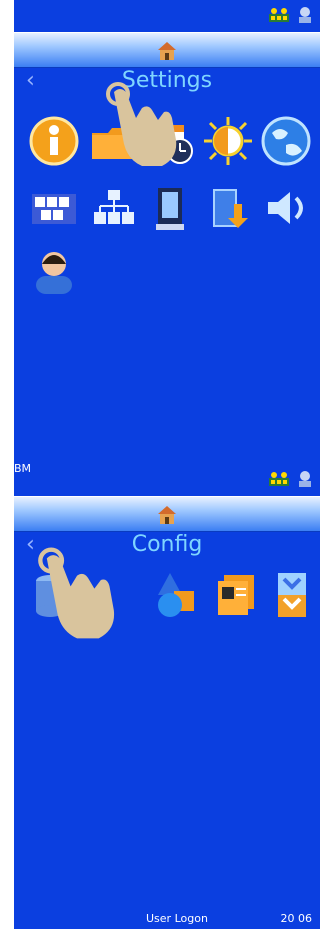 This screenshot has height=929, width=320. Describe the element at coordinates (296, 918) in the screenshot. I see `footer-time: 20 06` at that location.